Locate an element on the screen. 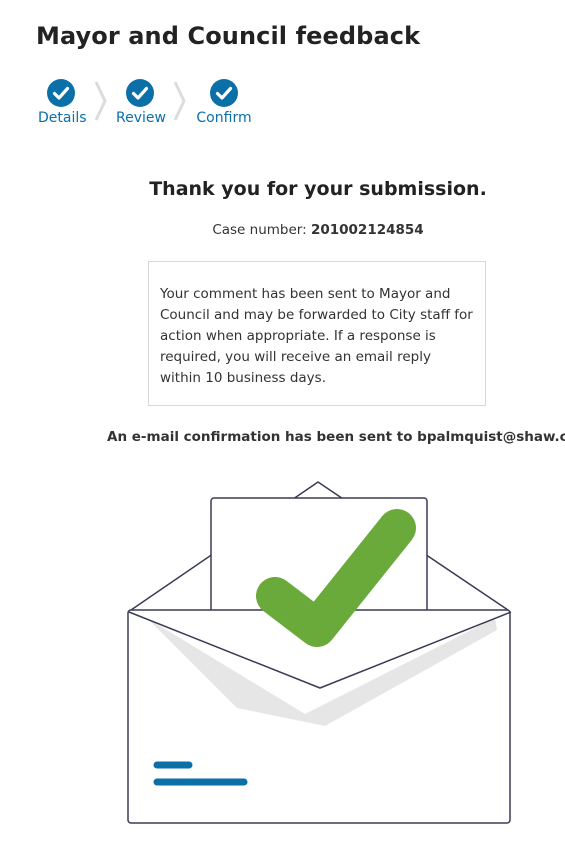  step-label-review: Review is located at coordinates (141, 118).